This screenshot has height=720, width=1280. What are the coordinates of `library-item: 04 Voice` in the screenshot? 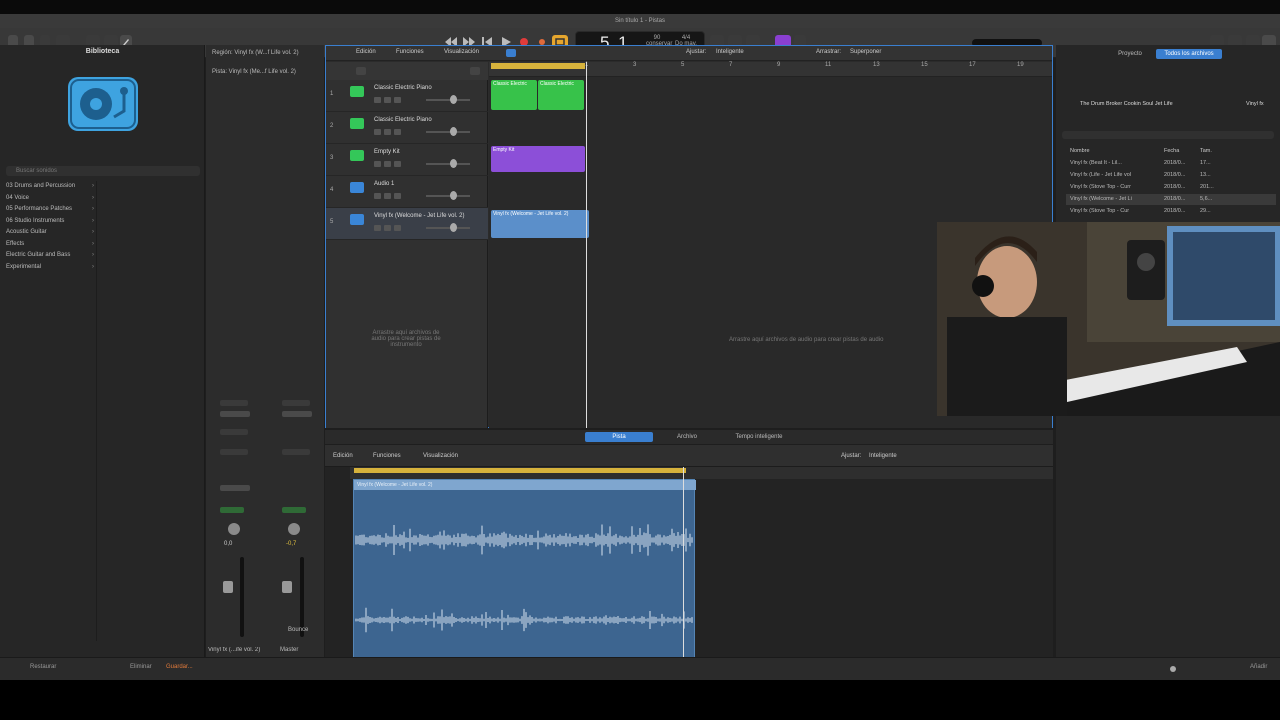 It's located at (50, 199).